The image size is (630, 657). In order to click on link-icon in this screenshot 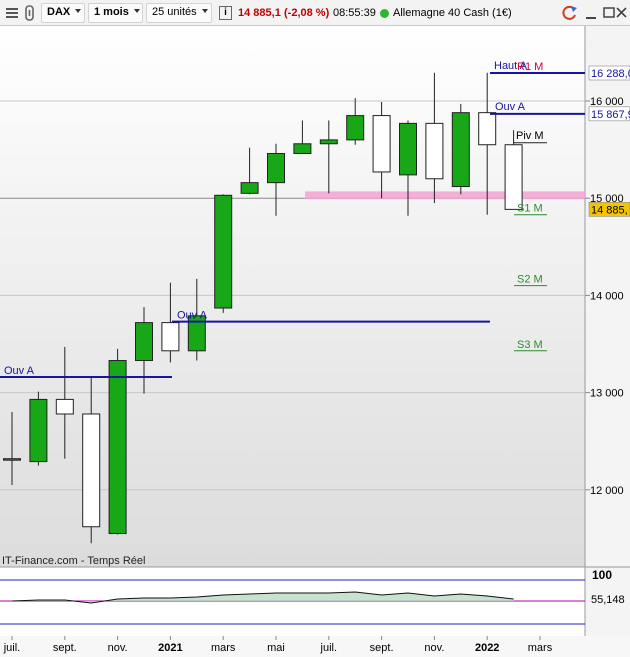, I will do `click(29, 13)`.